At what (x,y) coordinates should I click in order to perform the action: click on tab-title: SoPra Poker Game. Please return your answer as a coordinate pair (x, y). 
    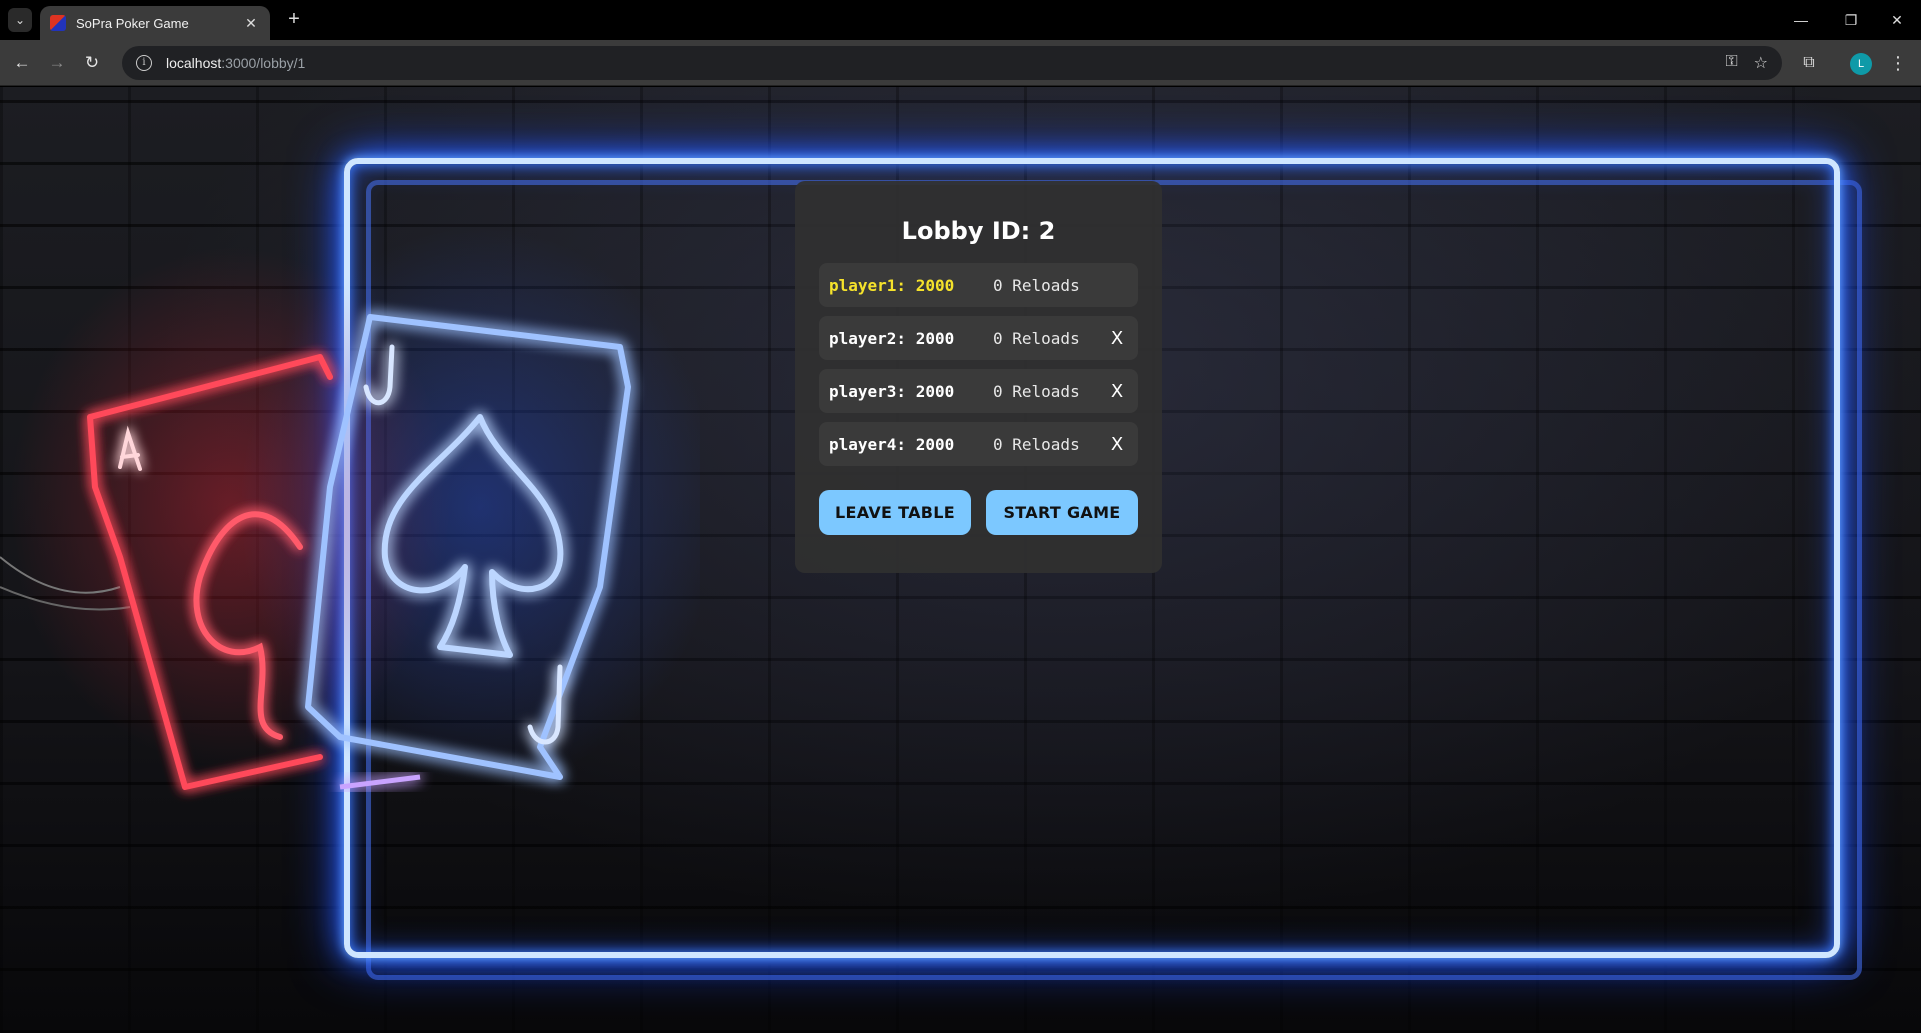
    Looking at the image, I should click on (132, 23).